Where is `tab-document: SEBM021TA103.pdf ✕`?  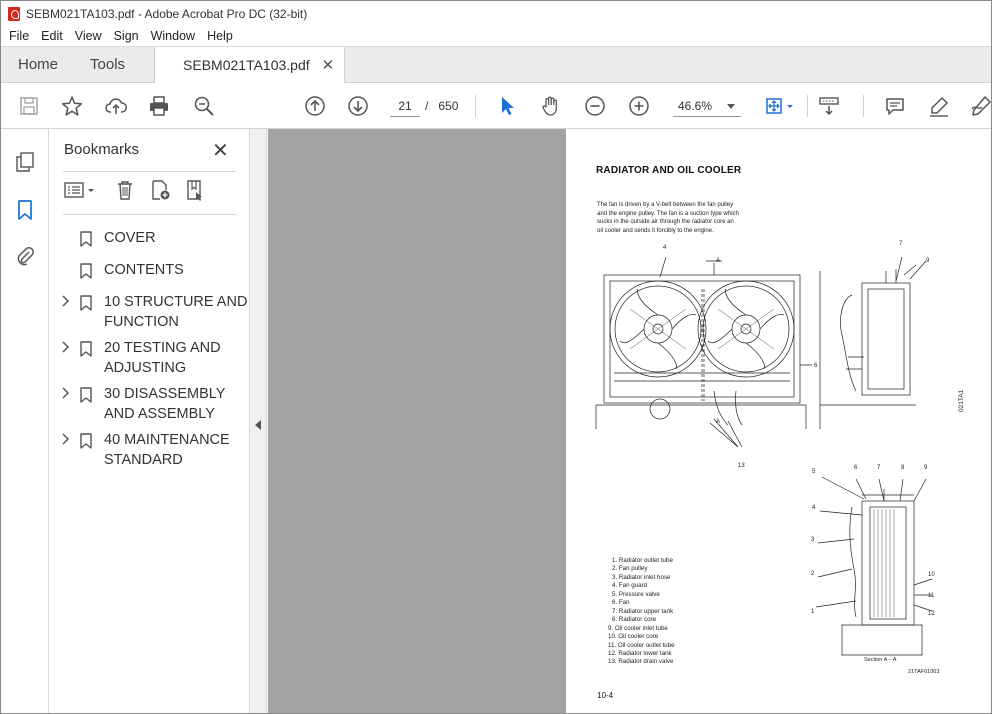
tab-document: SEBM021TA103.pdf ✕ is located at coordinates (250, 65).